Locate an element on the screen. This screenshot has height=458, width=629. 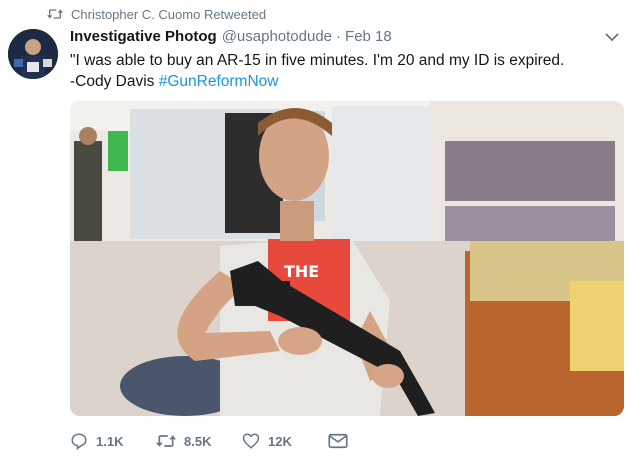
tweet-date: Feb 18 is located at coordinates (368, 36).